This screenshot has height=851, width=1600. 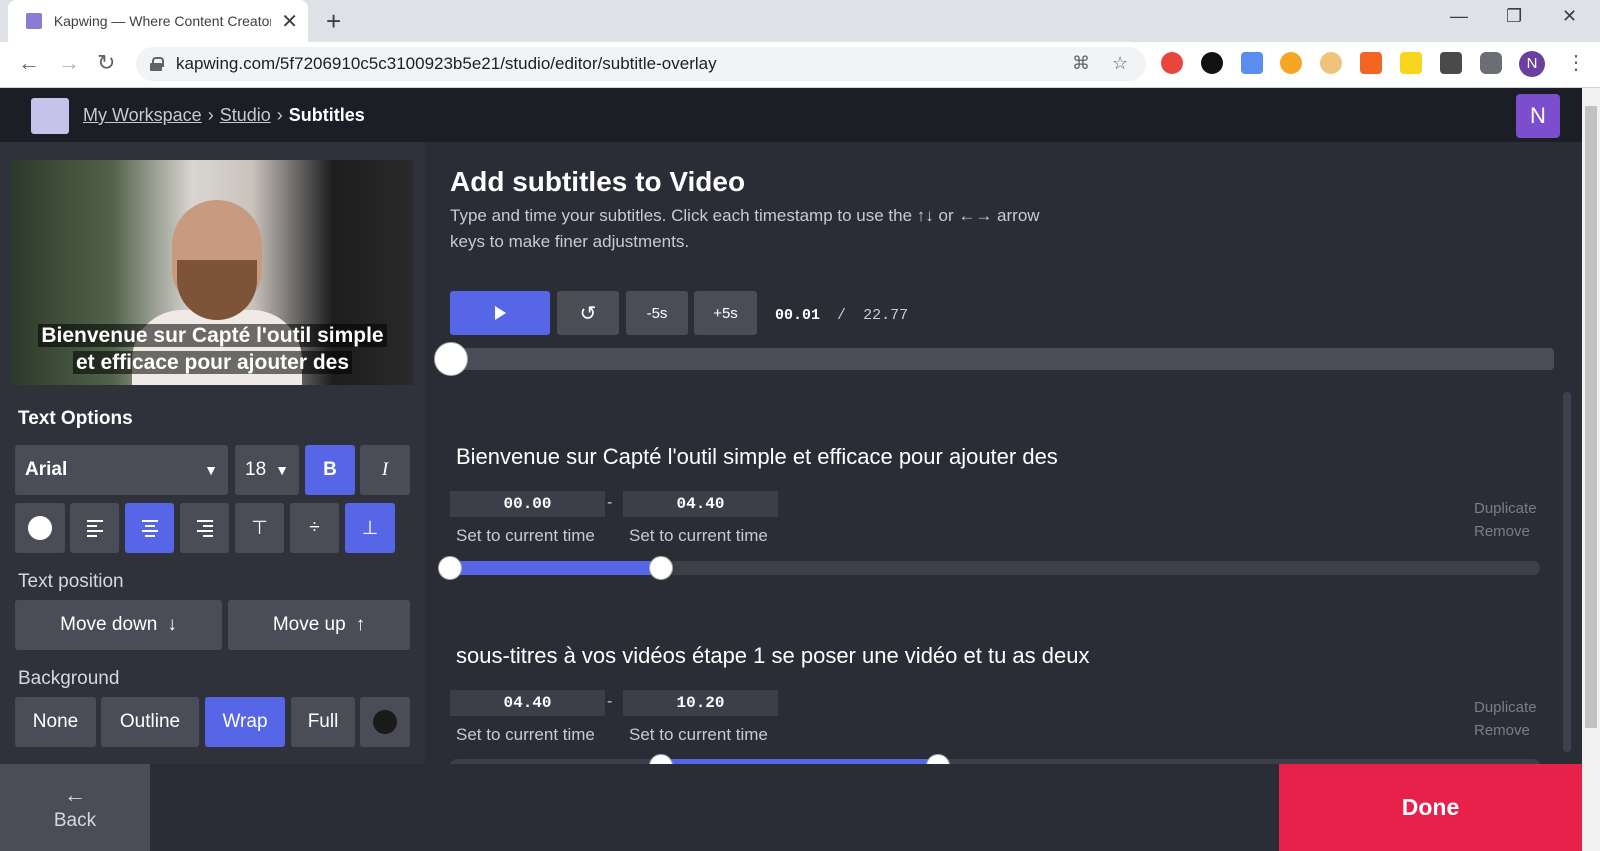 What do you see at coordinates (121, 470) in the screenshot?
I see `font-select: Arial ▼` at bounding box center [121, 470].